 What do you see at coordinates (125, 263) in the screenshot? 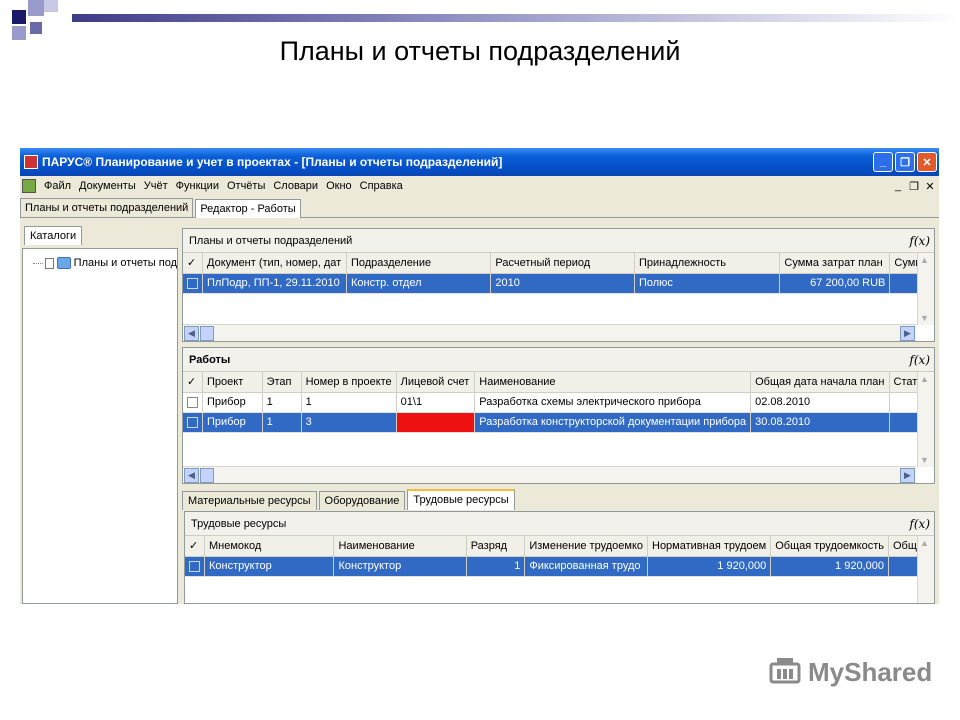
I see `tree-item-label: Планы и отчеты под` at bounding box center [125, 263].